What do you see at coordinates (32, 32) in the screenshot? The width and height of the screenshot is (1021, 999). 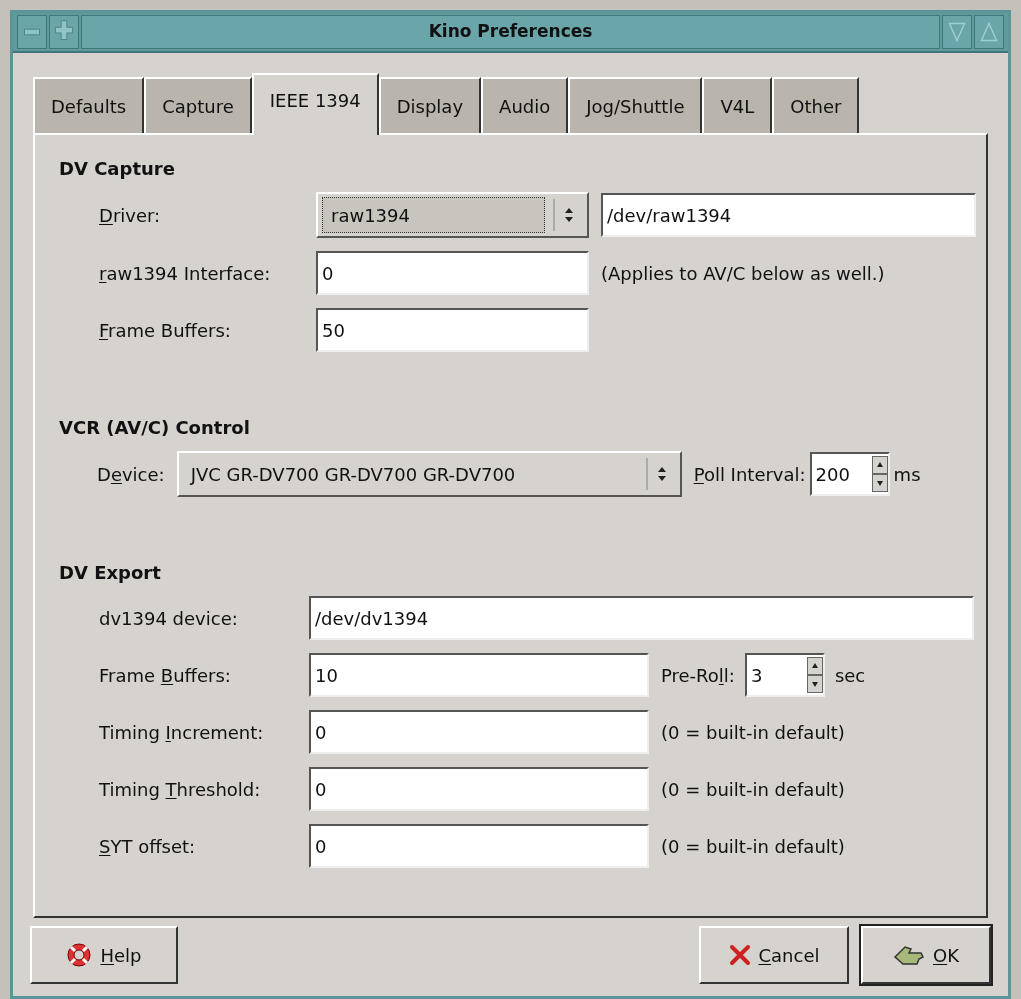 I see `minimize-icon` at bounding box center [32, 32].